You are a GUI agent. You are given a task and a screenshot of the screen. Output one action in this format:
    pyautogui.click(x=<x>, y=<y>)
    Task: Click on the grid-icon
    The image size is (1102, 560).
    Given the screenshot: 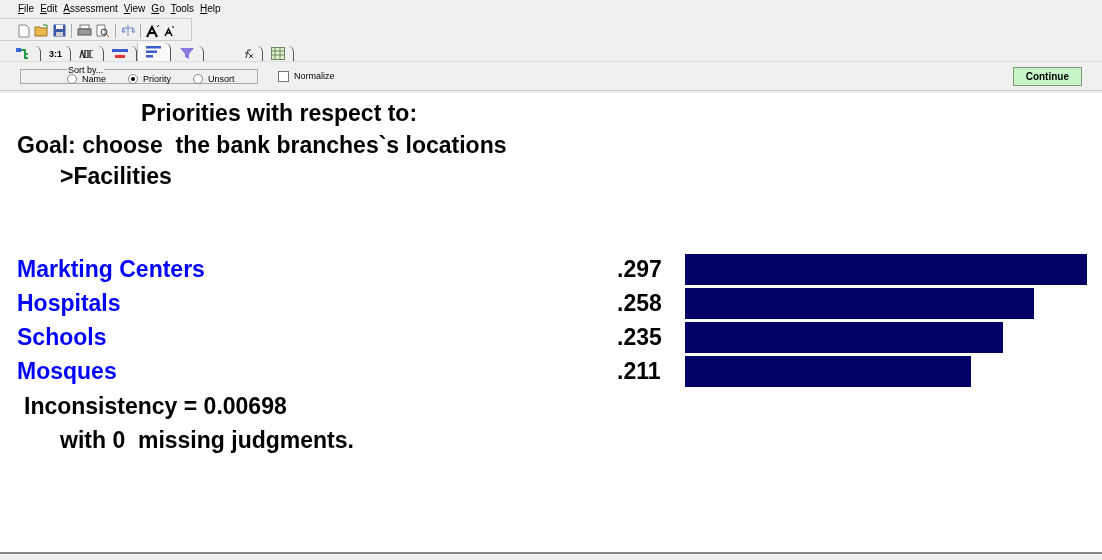 What is the action you would take?
    pyautogui.click(x=278, y=53)
    